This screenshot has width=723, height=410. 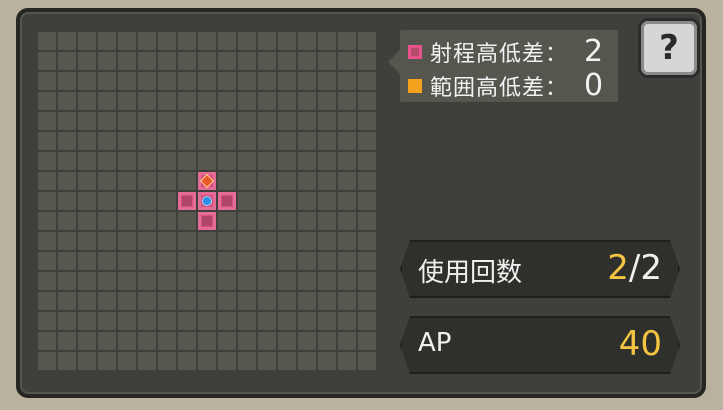 I want to click on help-button: ?, so click(x=669, y=48).